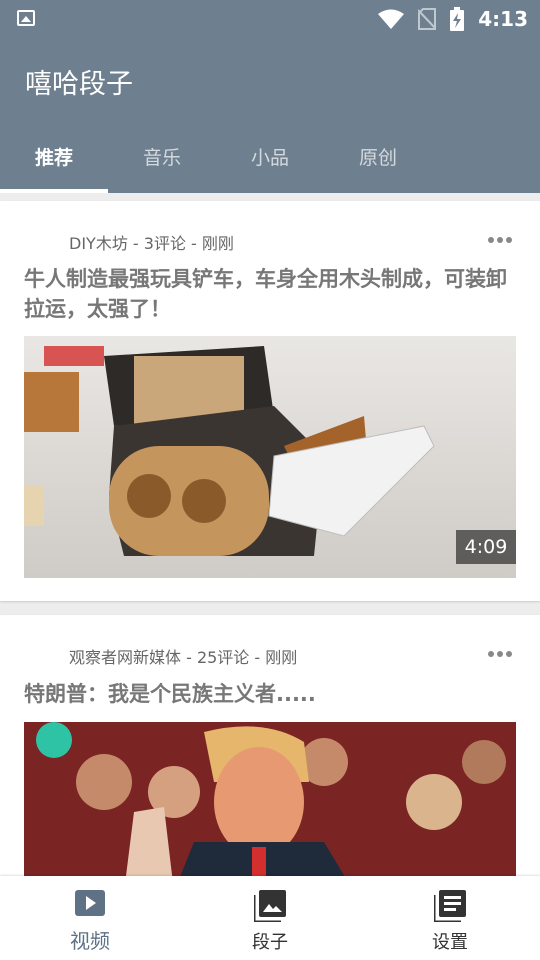 The image size is (540, 960). What do you see at coordinates (162, 162) in the screenshot?
I see `tab-music: 音乐` at bounding box center [162, 162].